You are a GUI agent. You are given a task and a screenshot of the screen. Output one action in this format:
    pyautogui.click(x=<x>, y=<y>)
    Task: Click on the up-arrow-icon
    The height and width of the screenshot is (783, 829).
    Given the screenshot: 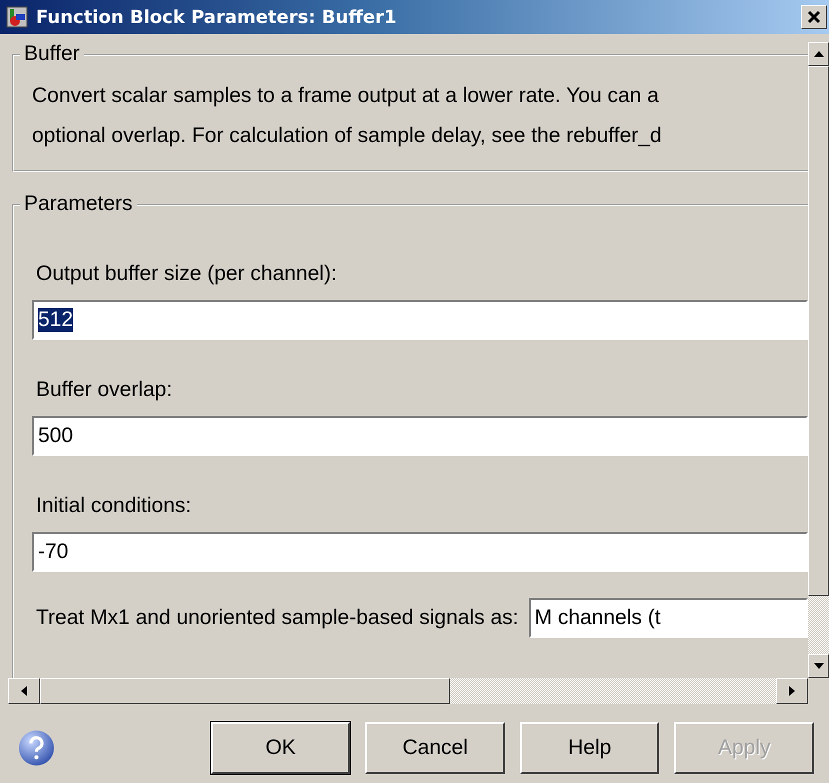 What is the action you would take?
    pyautogui.click(x=818, y=54)
    